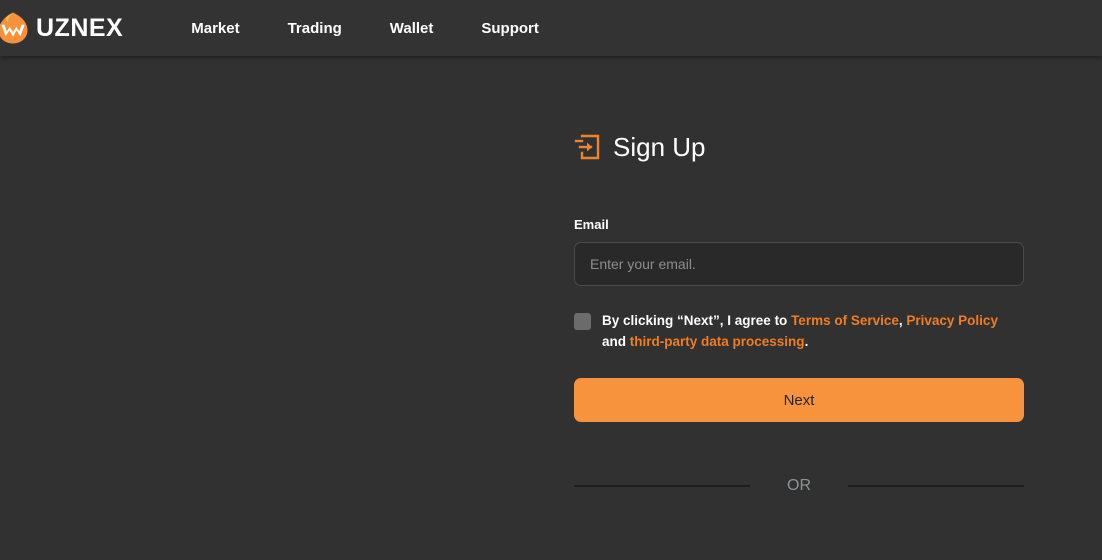 Image resolution: width=1102 pixels, height=560 pixels. I want to click on email-input, so click(799, 264).